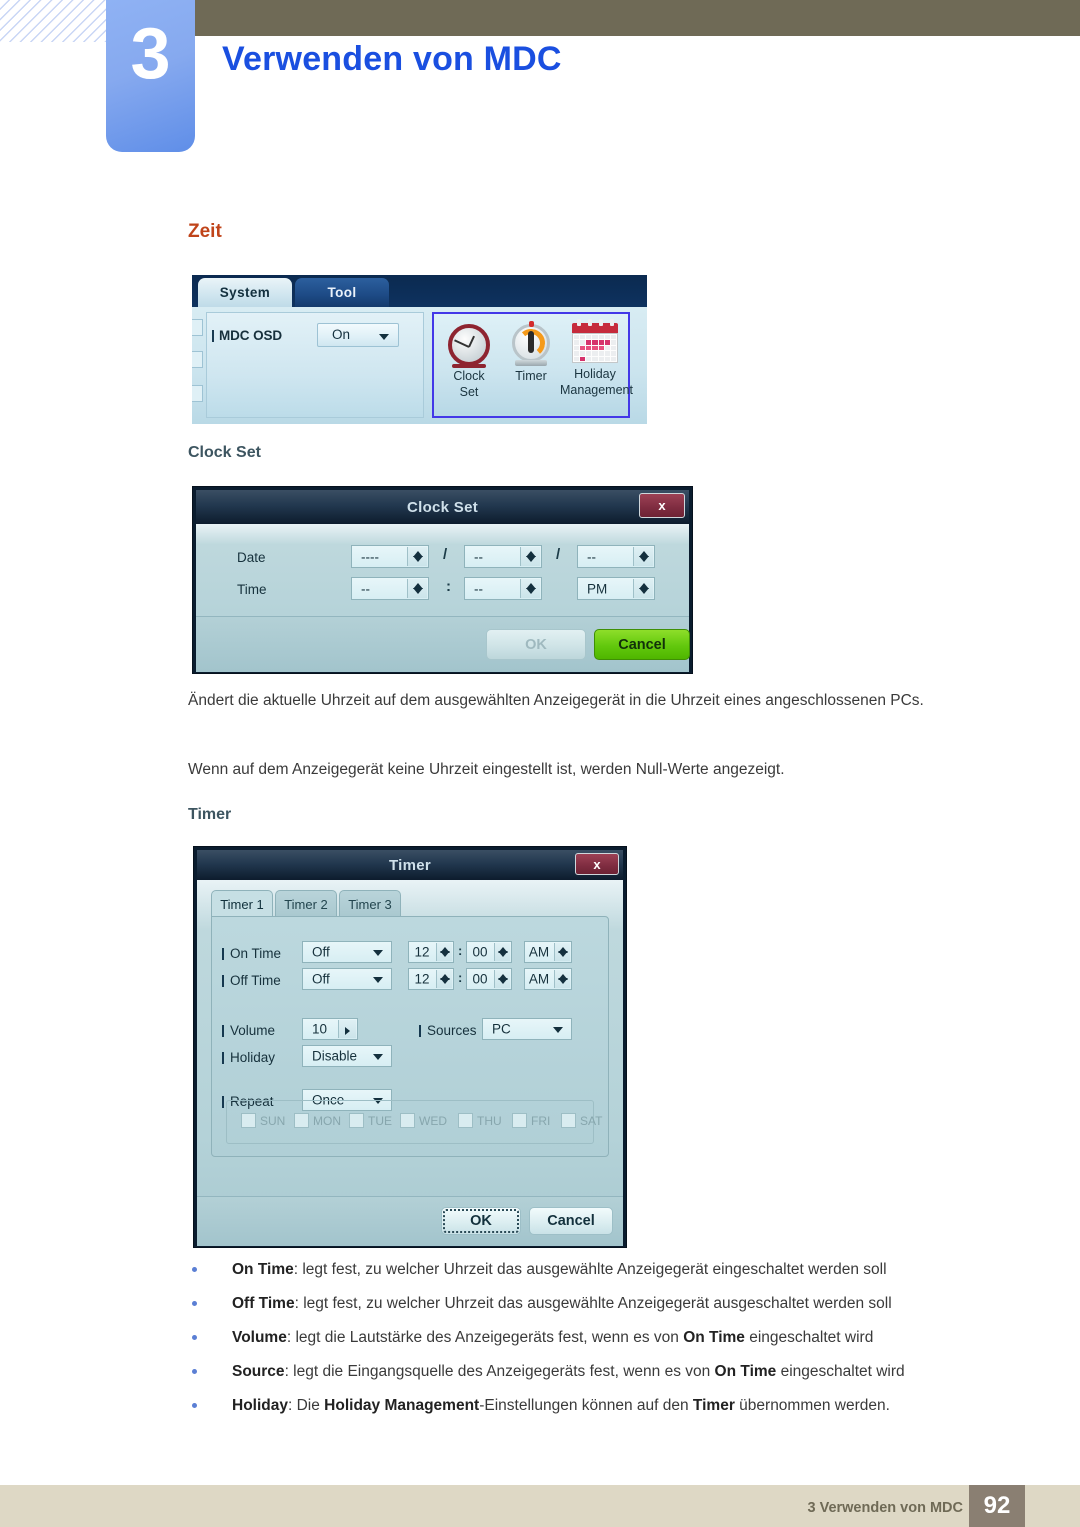  What do you see at coordinates (263, 1269) in the screenshot?
I see `bullet-term: On Time` at bounding box center [263, 1269].